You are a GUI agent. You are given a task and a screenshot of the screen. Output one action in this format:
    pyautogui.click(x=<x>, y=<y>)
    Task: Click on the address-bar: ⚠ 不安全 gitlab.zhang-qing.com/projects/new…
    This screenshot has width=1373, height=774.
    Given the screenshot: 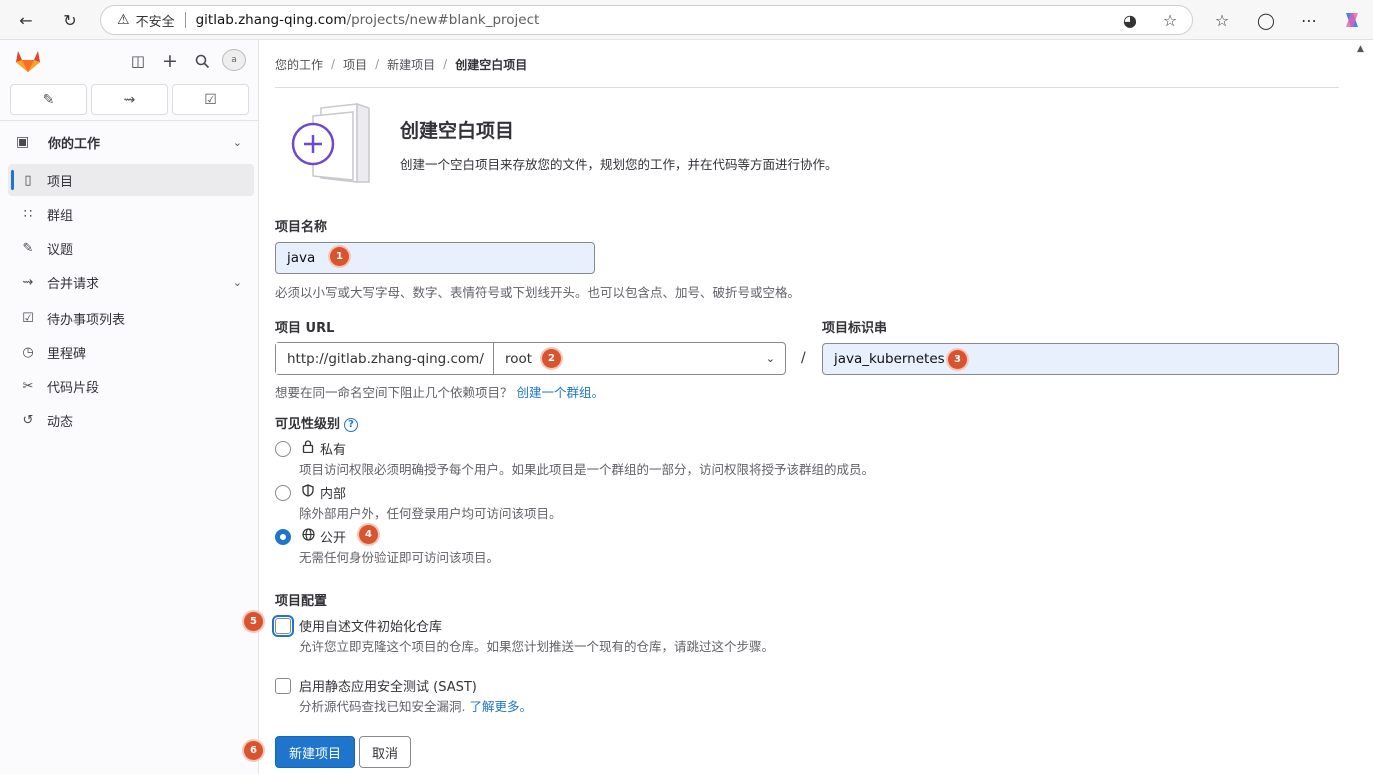 What is the action you would take?
    pyautogui.click(x=646, y=20)
    